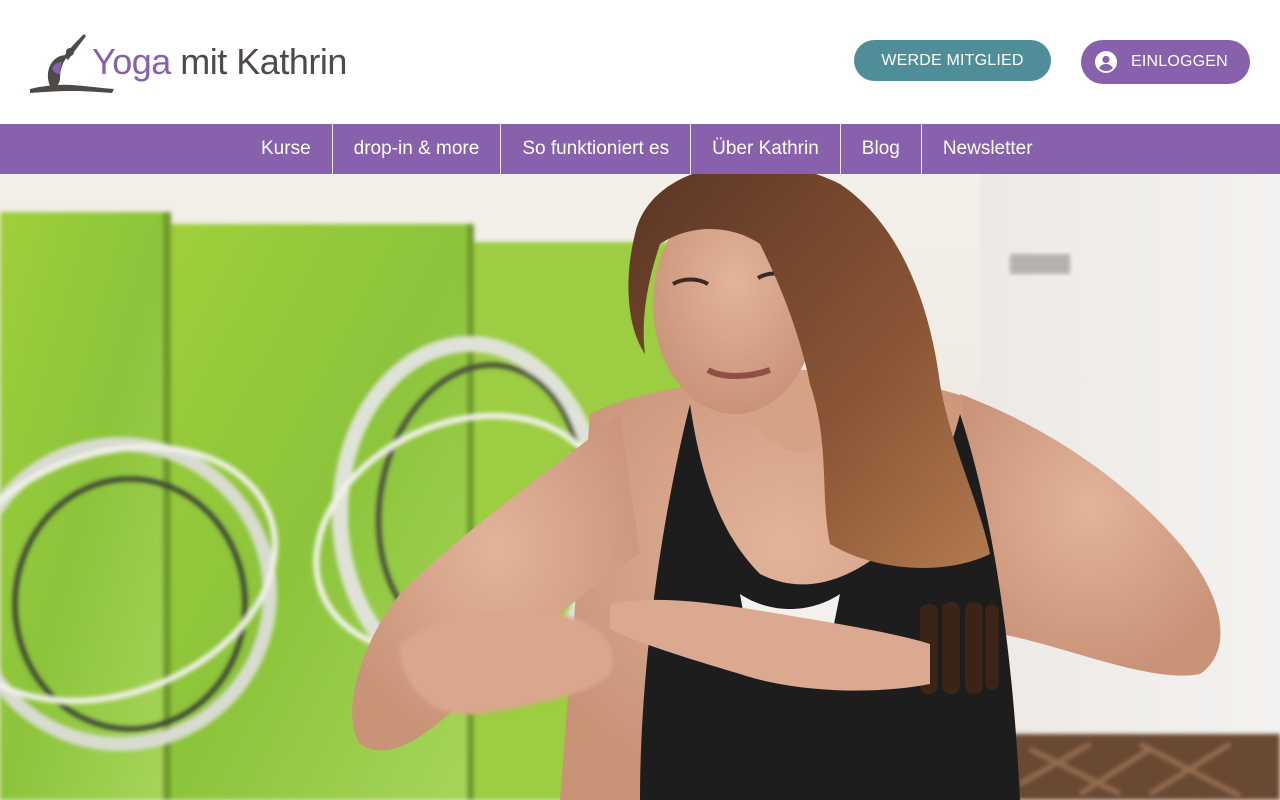 The width and height of the screenshot is (1280, 800). What do you see at coordinates (286, 149) in the screenshot?
I see `nav-item-kurse: Kurse` at bounding box center [286, 149].